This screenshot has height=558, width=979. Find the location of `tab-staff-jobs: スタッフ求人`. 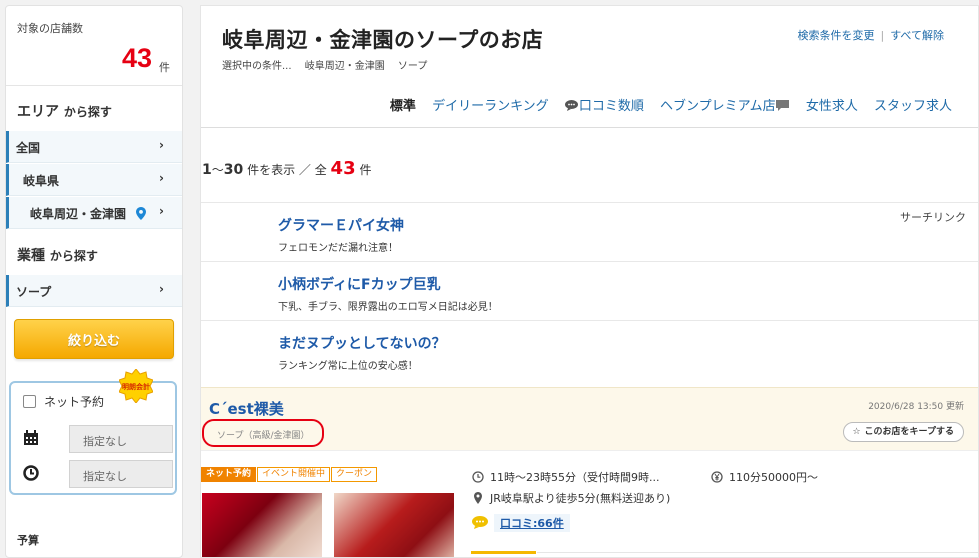

tab-staff-jobs: スタッフ求人 is located at coordinates (913, 106).